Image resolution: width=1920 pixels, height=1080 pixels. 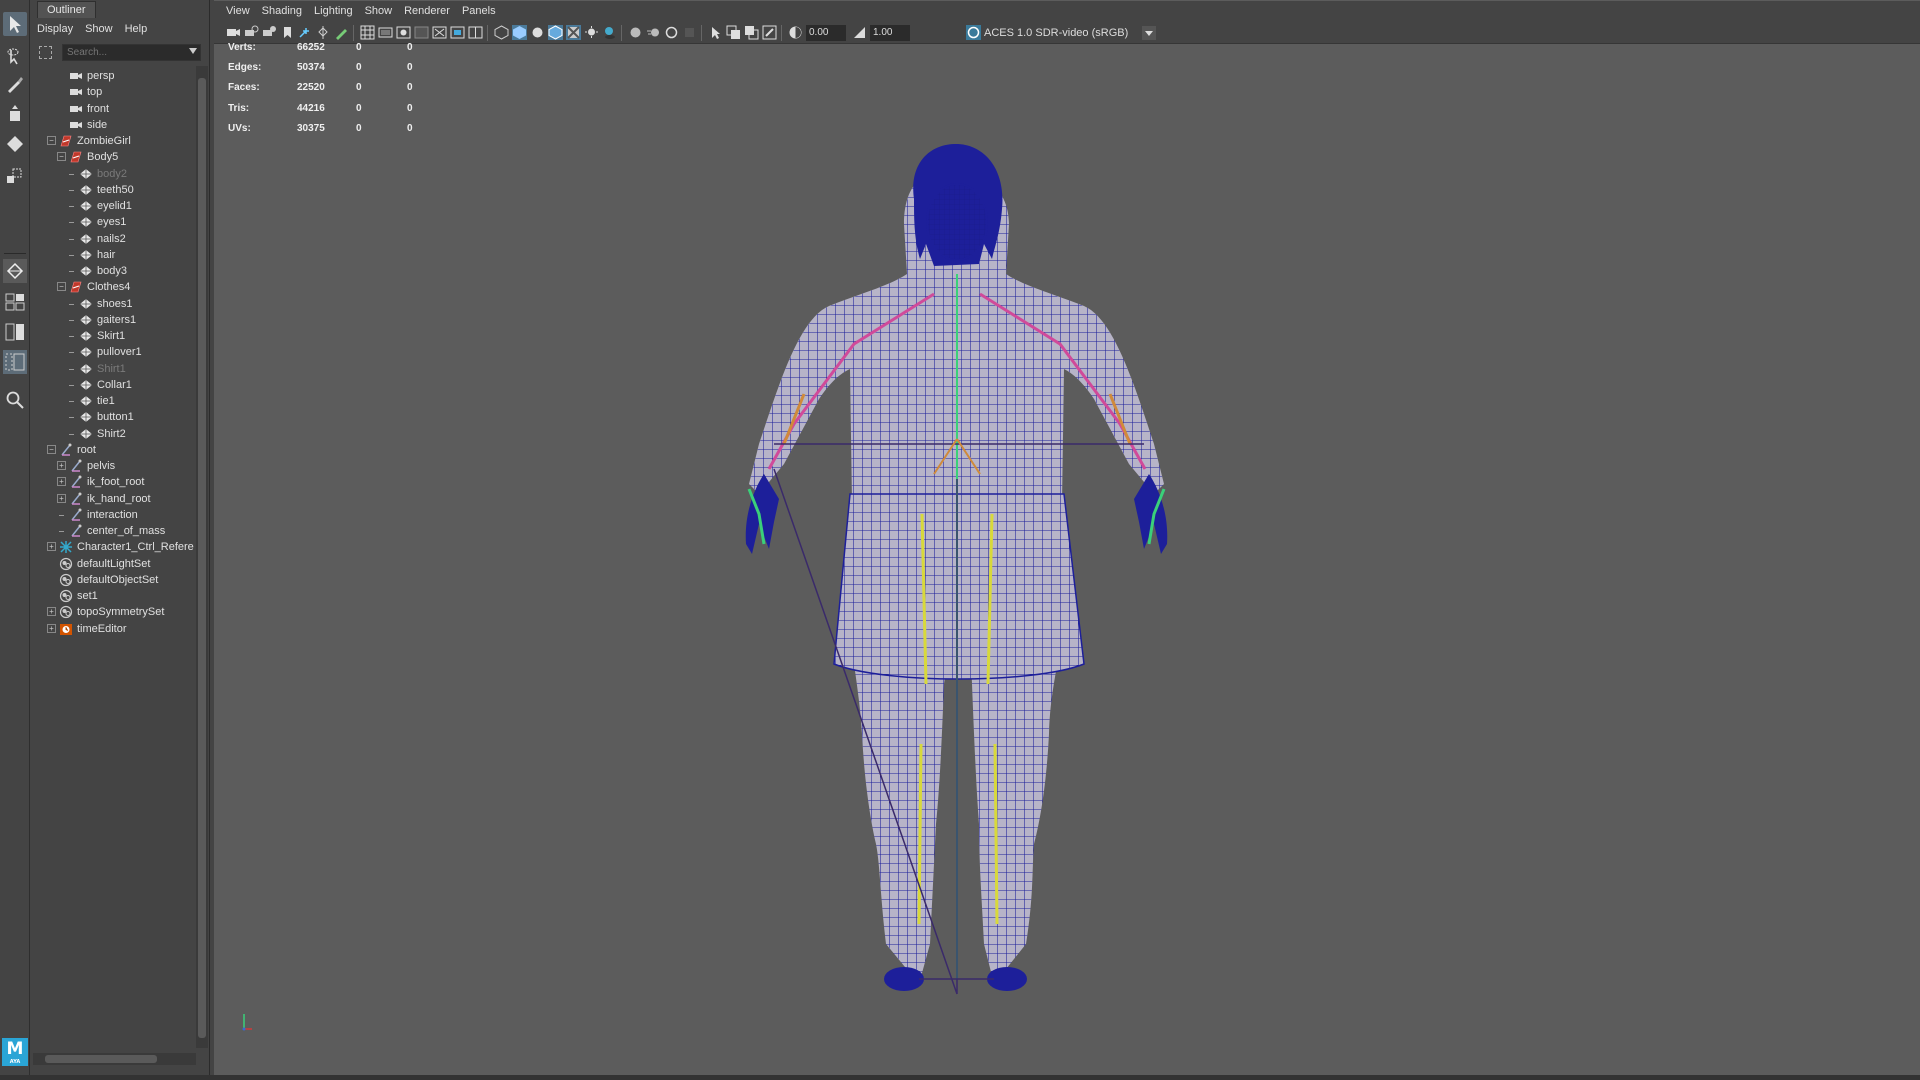 What do you see at coordinates (76, 157) in the screenshot?
I see `group-icon` at bounding box center [76, 157].